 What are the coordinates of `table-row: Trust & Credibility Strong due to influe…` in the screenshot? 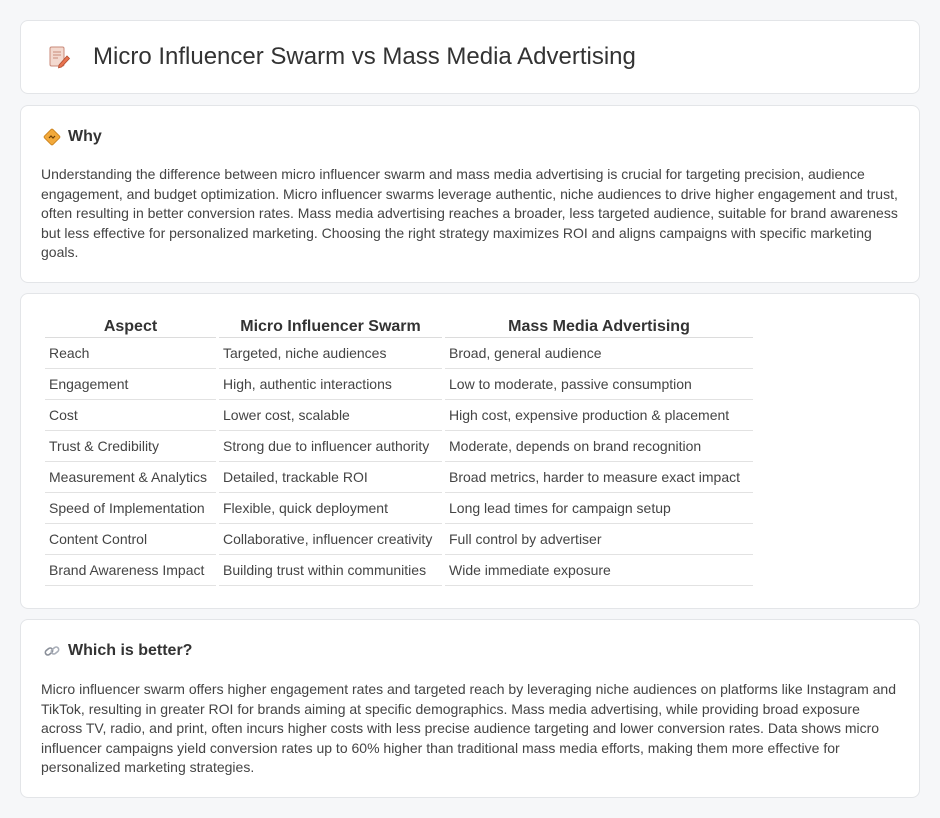 It's located at (399, 446).